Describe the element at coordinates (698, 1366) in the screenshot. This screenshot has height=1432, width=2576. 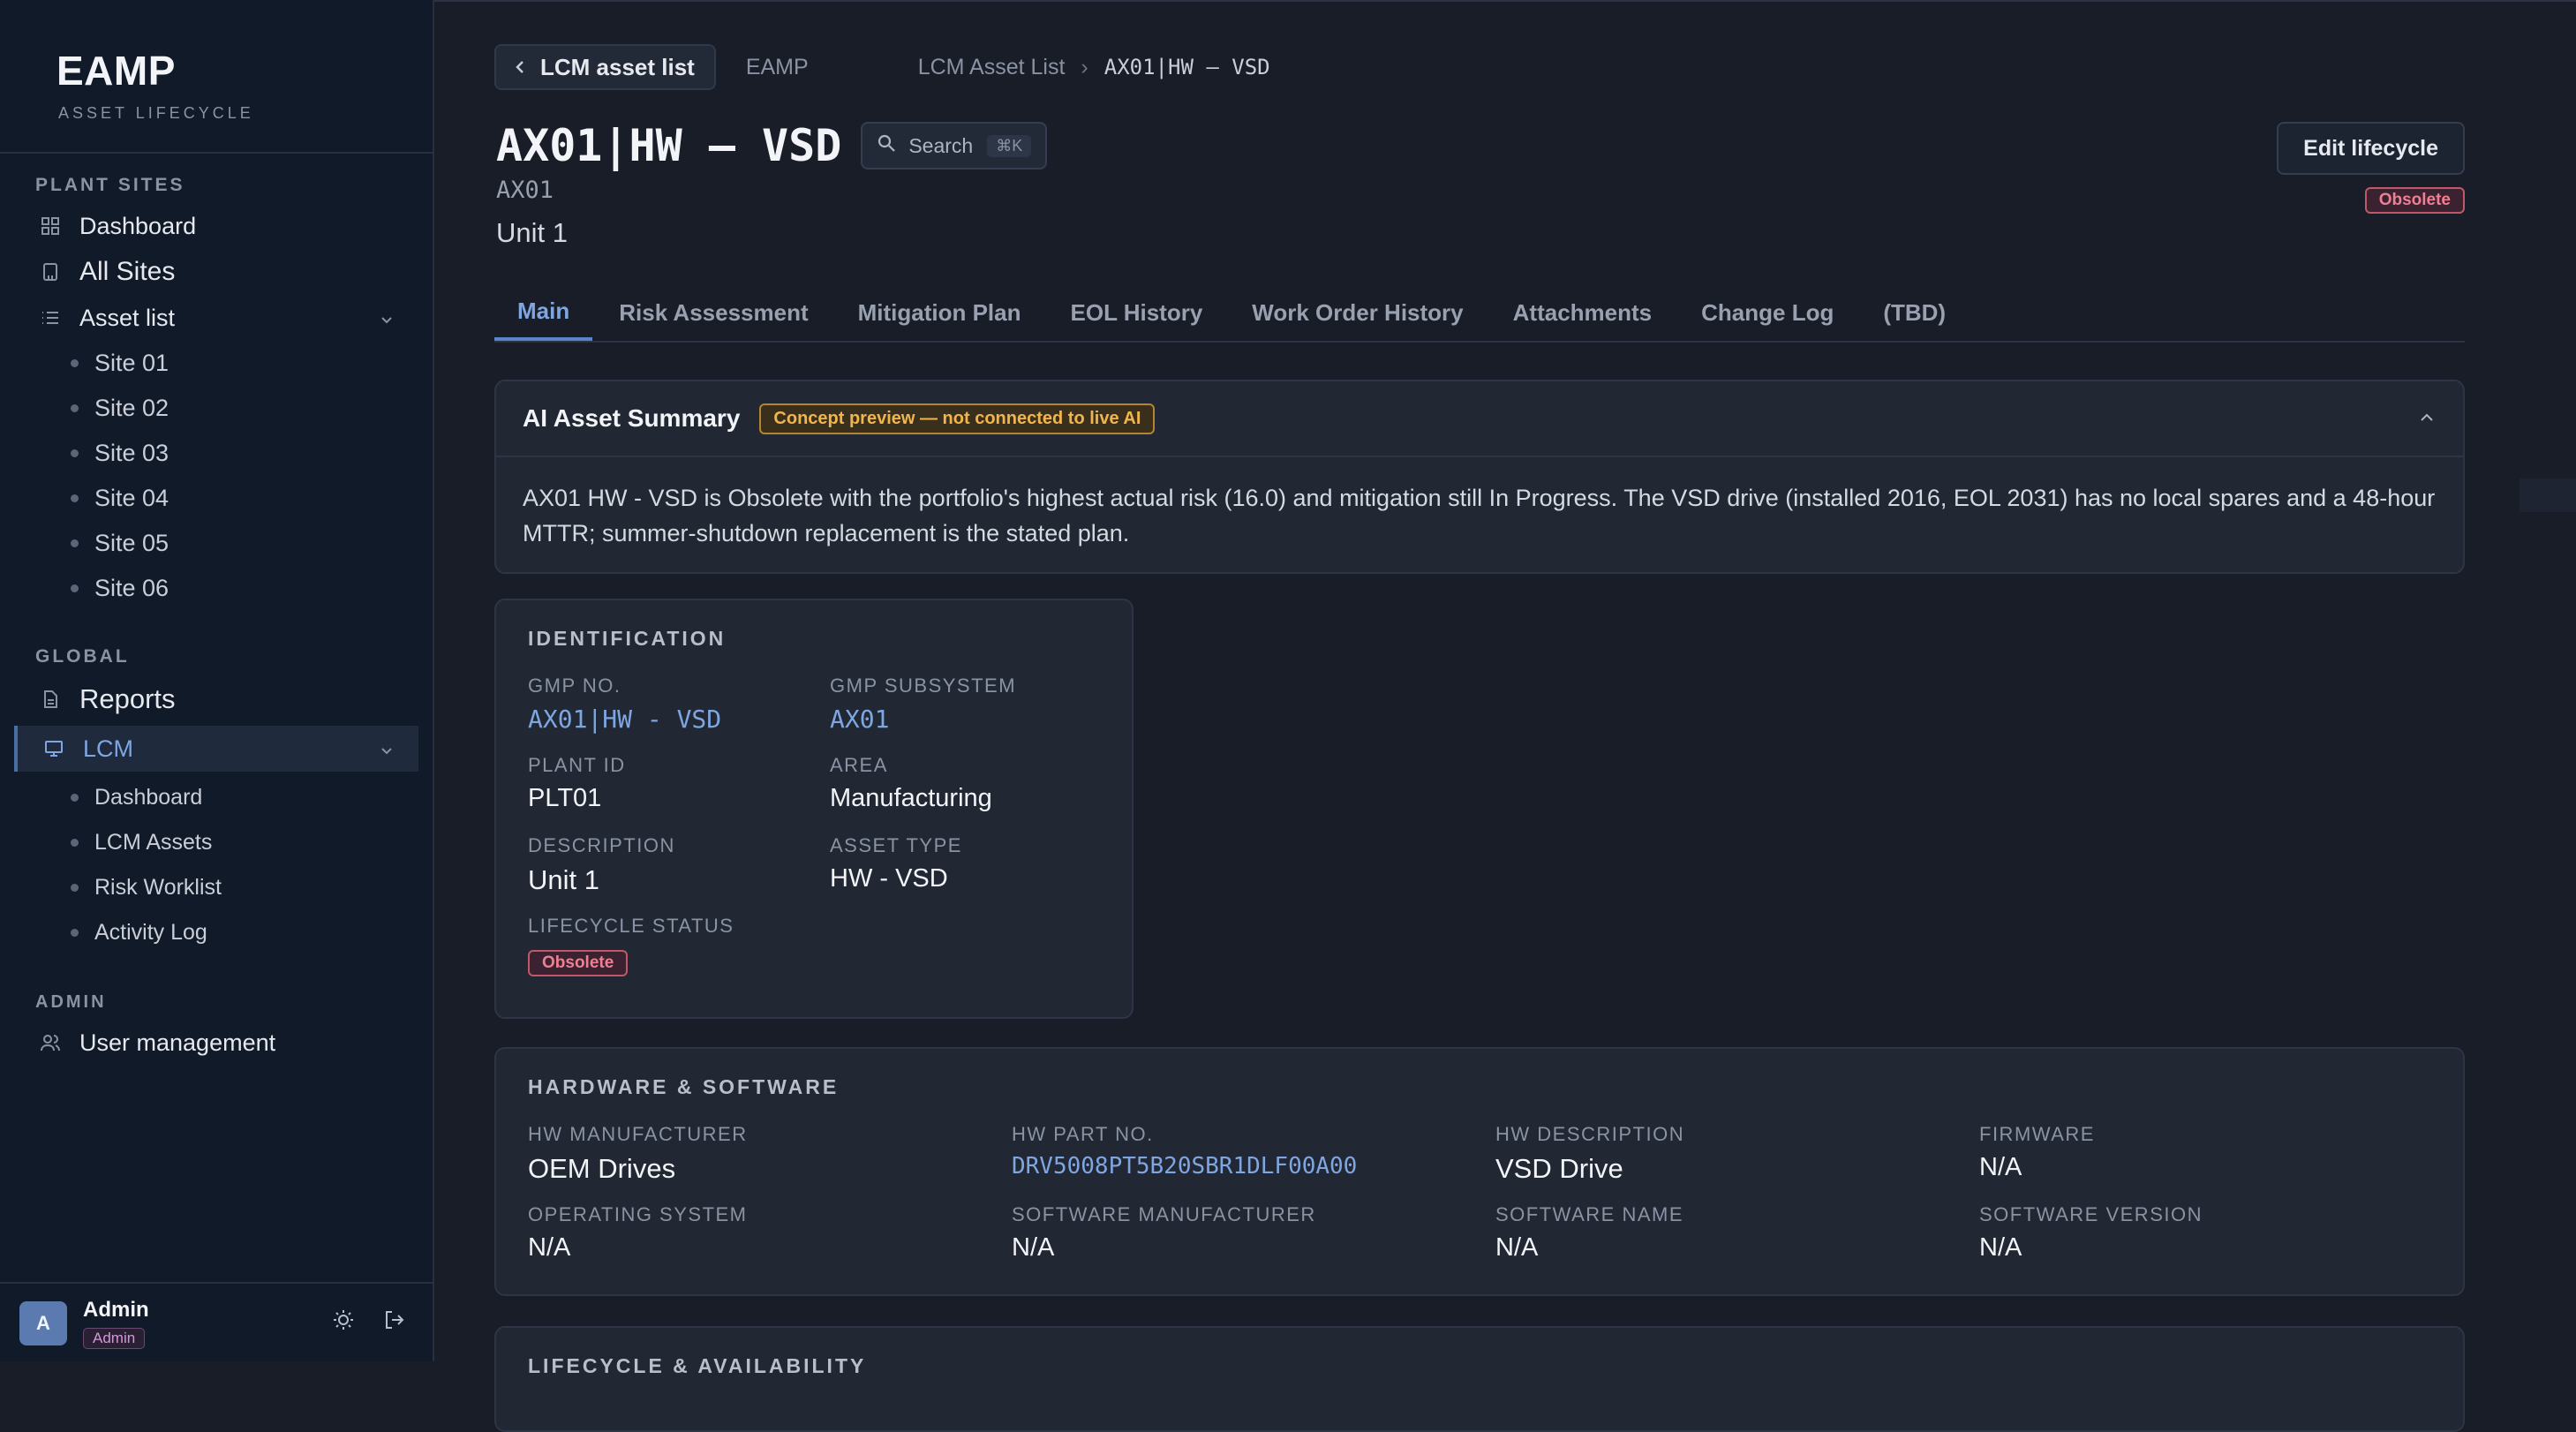
I see `lifecycle-availability-title: LIFECYCLE & AVAILABILITY` at that location.